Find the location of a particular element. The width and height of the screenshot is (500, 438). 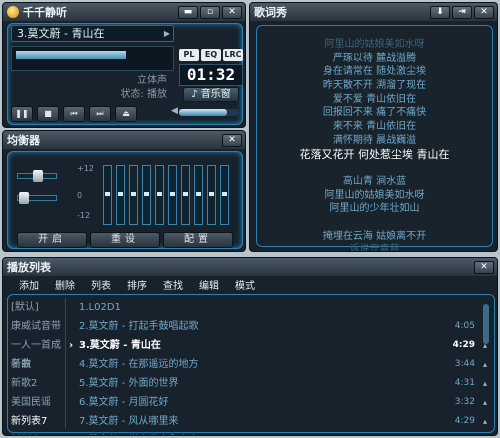

track-row: 8.莫文蔚 - 半个月亮爬上来 3:35▴ is located at coordinates (278, 433).